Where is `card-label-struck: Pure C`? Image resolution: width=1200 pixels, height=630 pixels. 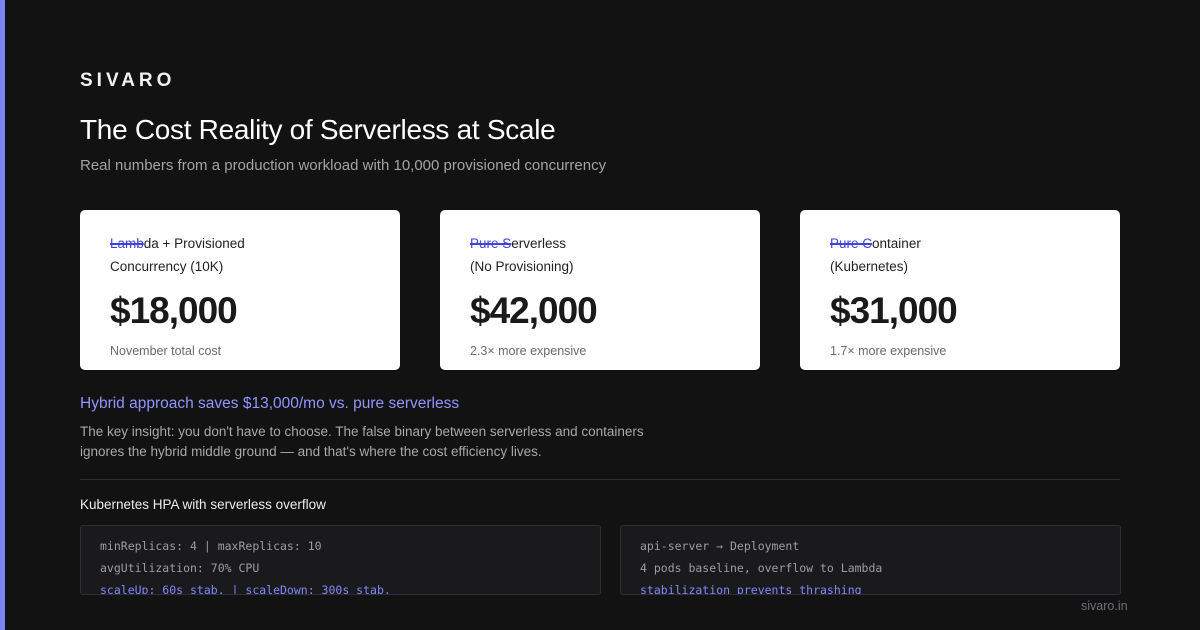
card-label-struck: Pure C is located at coordinates (851, 243).